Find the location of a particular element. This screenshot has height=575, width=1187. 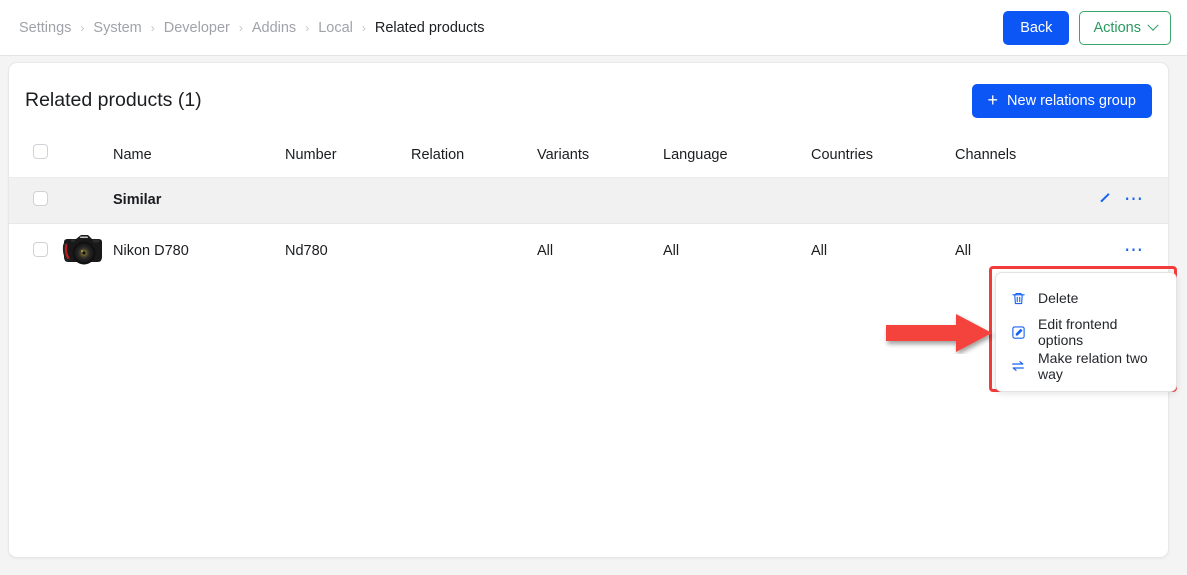

menu-item-edit-frontend-options: Edit frontend options is located at coordinates (1086, 332).